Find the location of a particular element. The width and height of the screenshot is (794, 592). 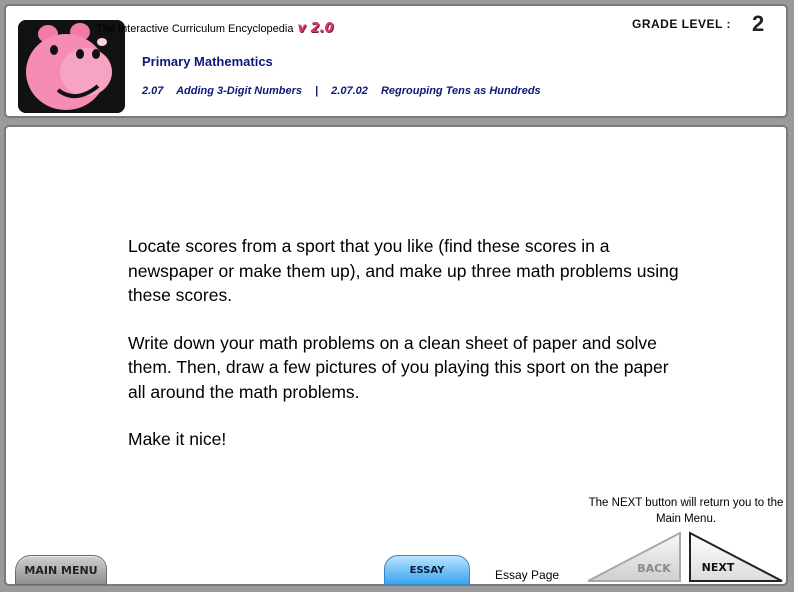

app-title-text: The Interactive Curriculum Encyclopedia is located at coordinates (195, 29).